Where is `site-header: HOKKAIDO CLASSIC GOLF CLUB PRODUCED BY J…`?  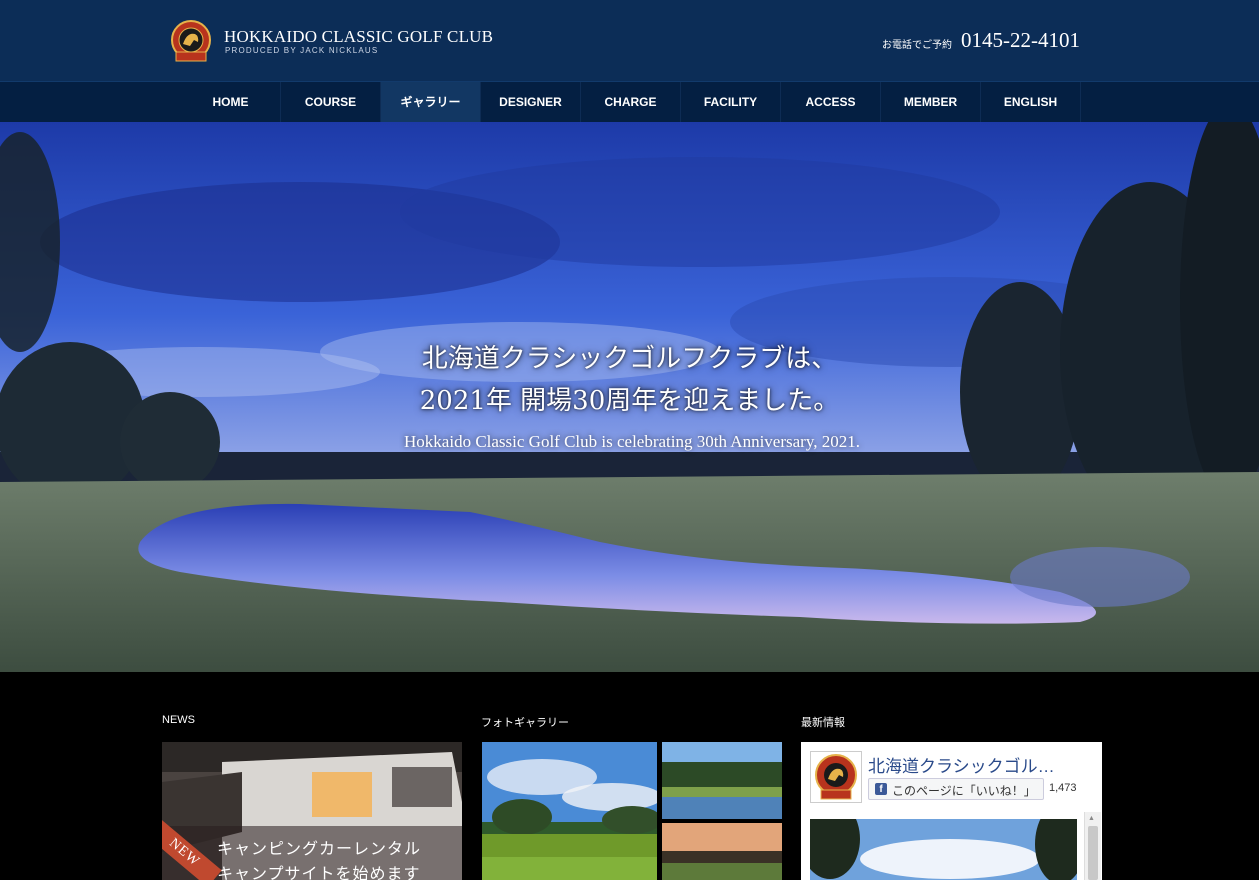 site-header: HOKKAIDO CLASSIC GOLF CLUB PRODUCED BY J… is located at coordinates (629, 40).